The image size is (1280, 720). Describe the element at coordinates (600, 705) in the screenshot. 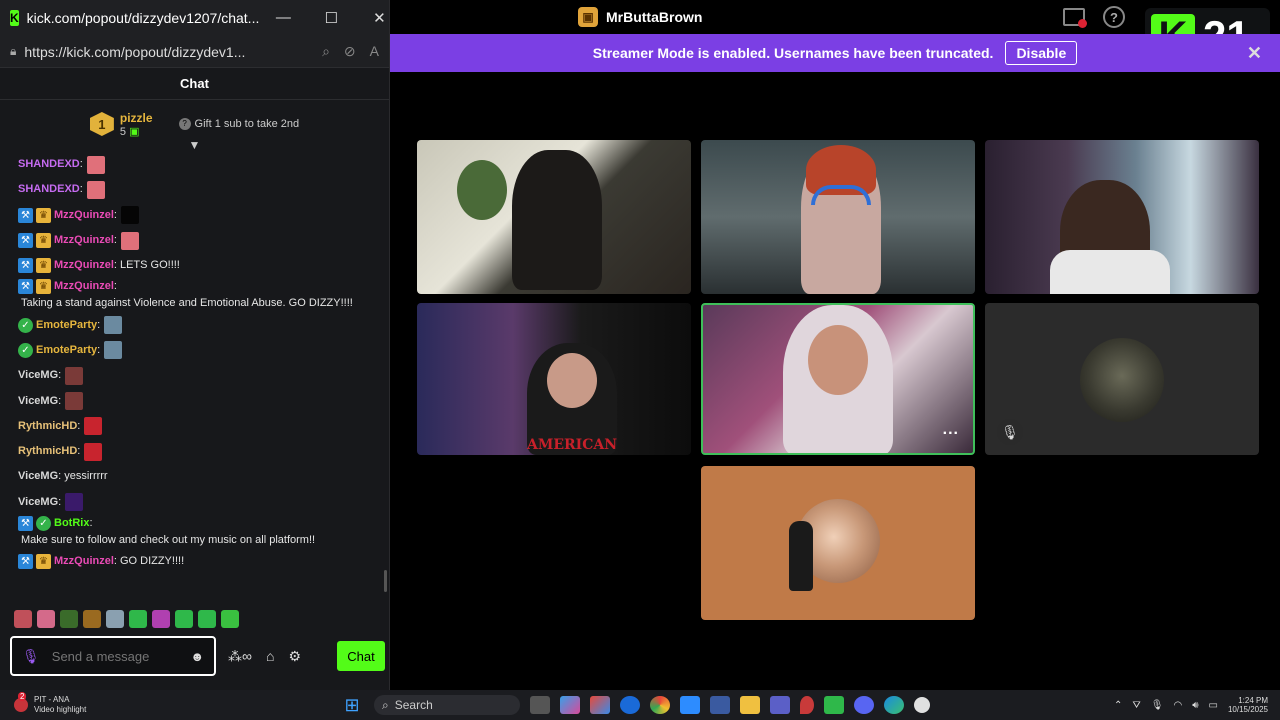

I see `office-icon` at that location.